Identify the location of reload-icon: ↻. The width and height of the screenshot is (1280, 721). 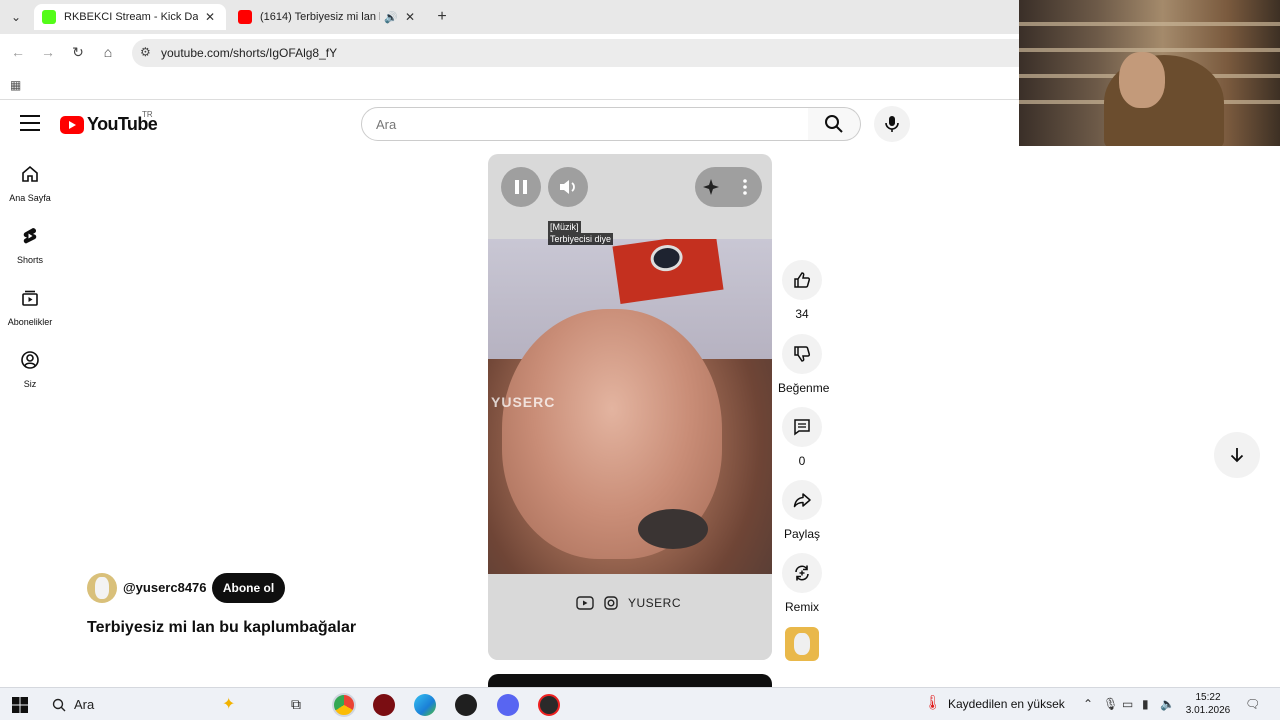
(78, 52).